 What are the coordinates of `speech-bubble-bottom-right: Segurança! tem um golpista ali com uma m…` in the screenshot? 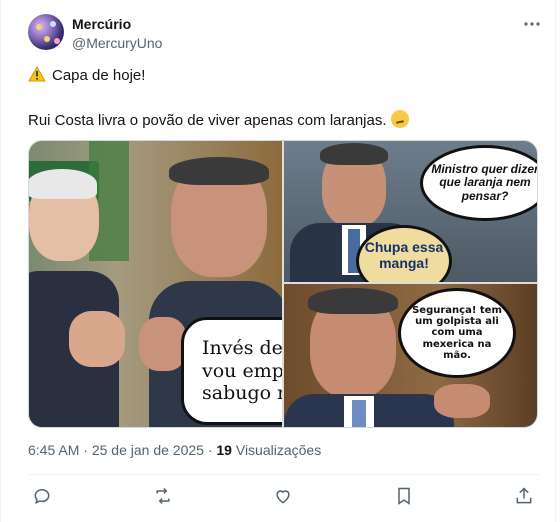 It's located at (457, 333).